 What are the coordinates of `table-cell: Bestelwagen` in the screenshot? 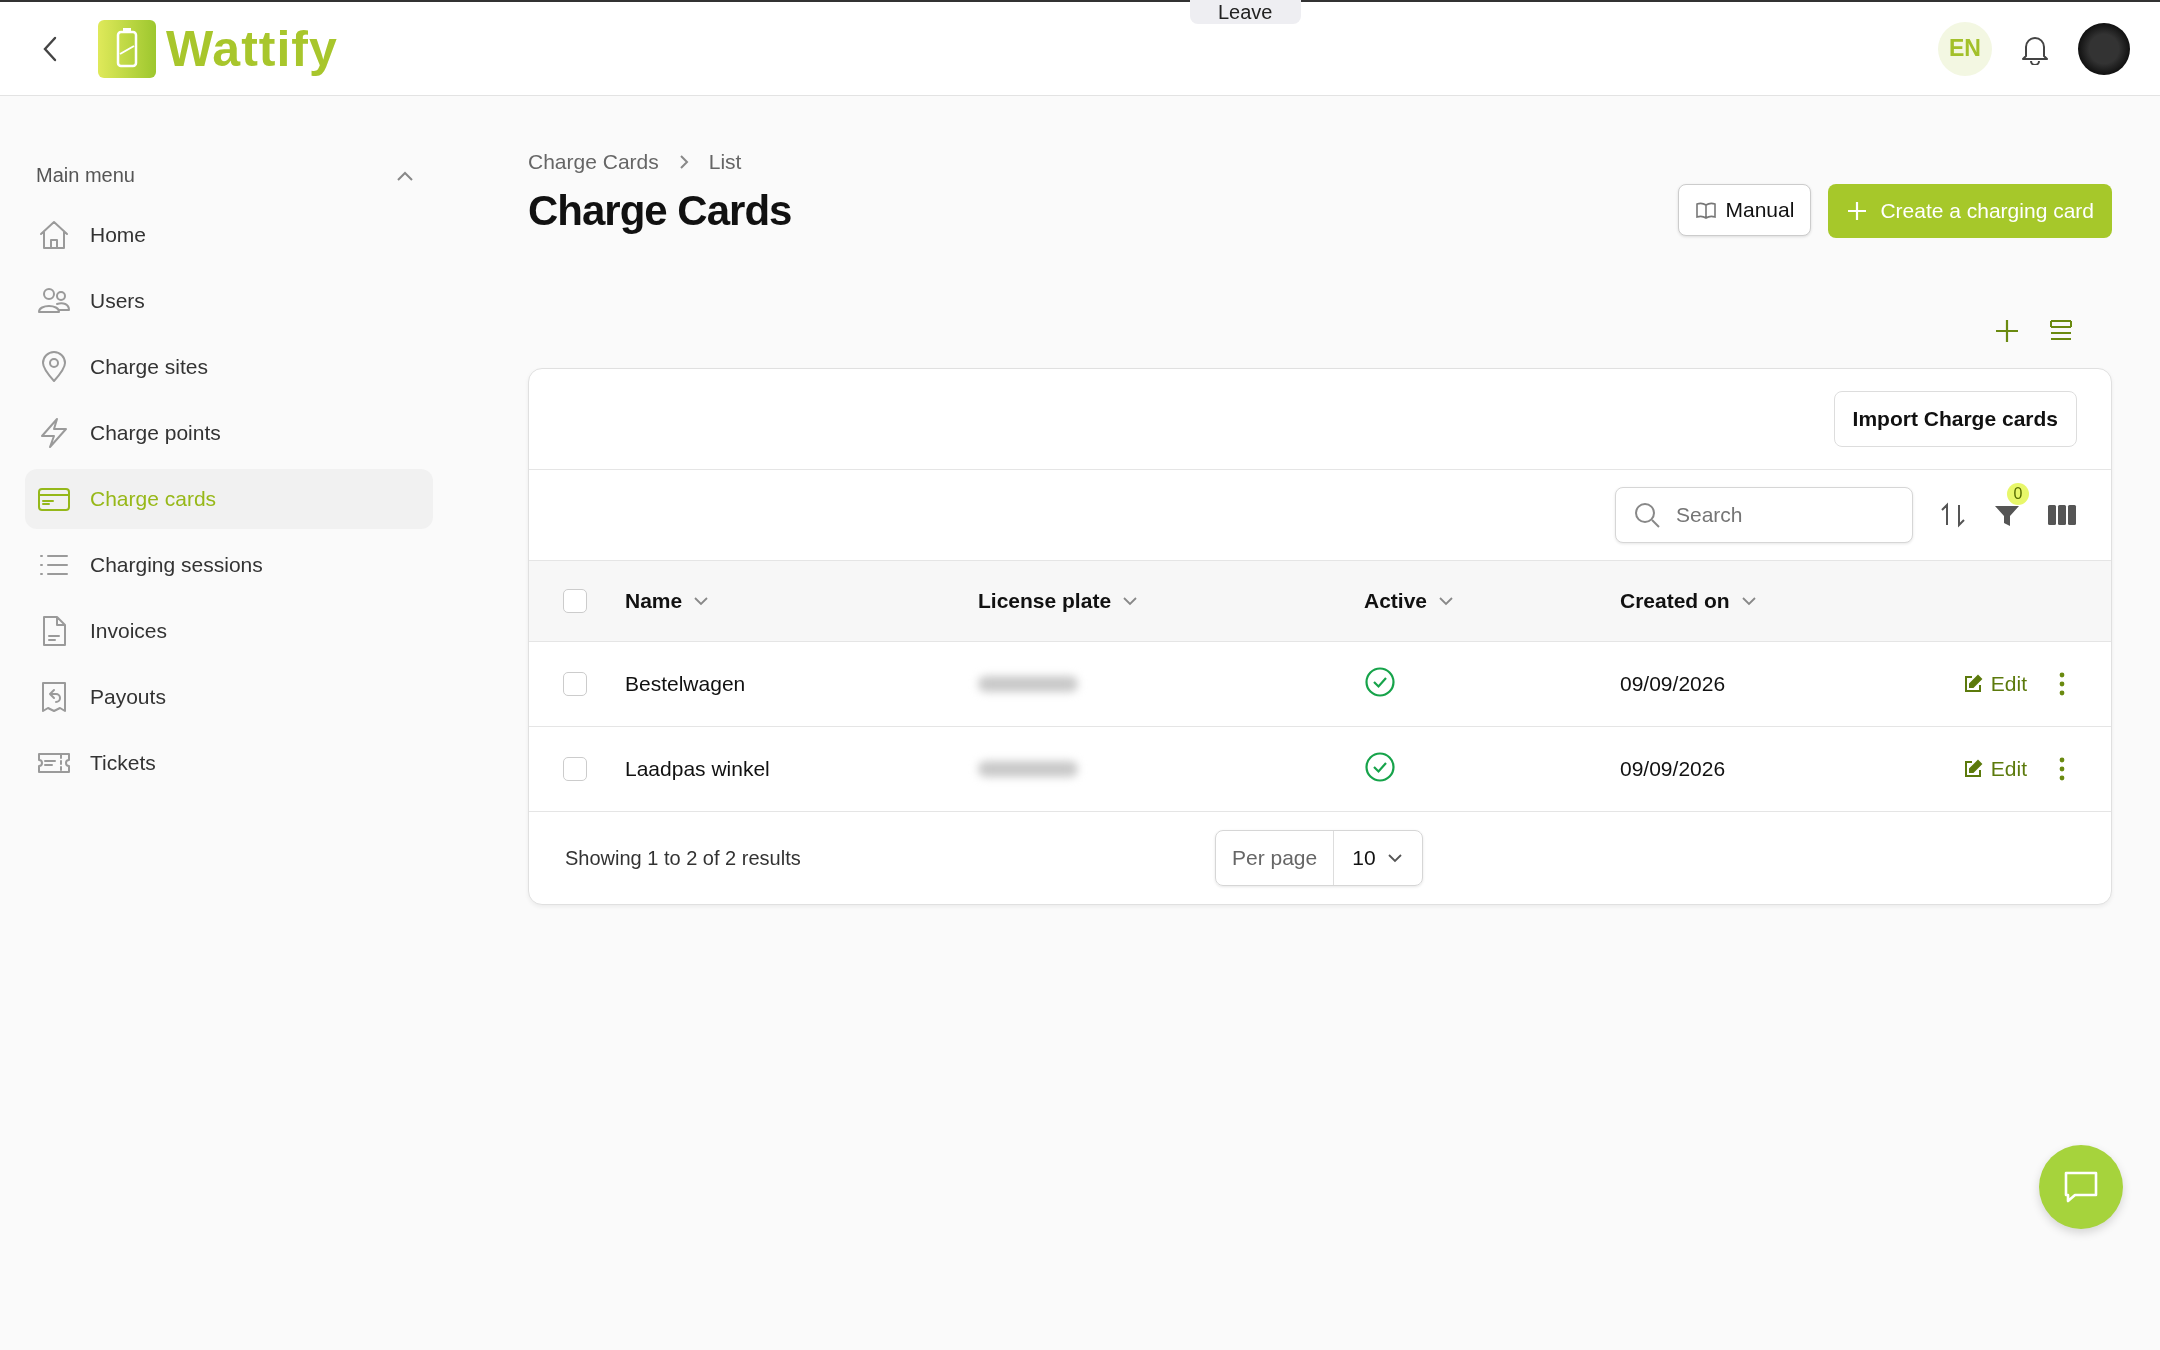 It's located at (685, 683).